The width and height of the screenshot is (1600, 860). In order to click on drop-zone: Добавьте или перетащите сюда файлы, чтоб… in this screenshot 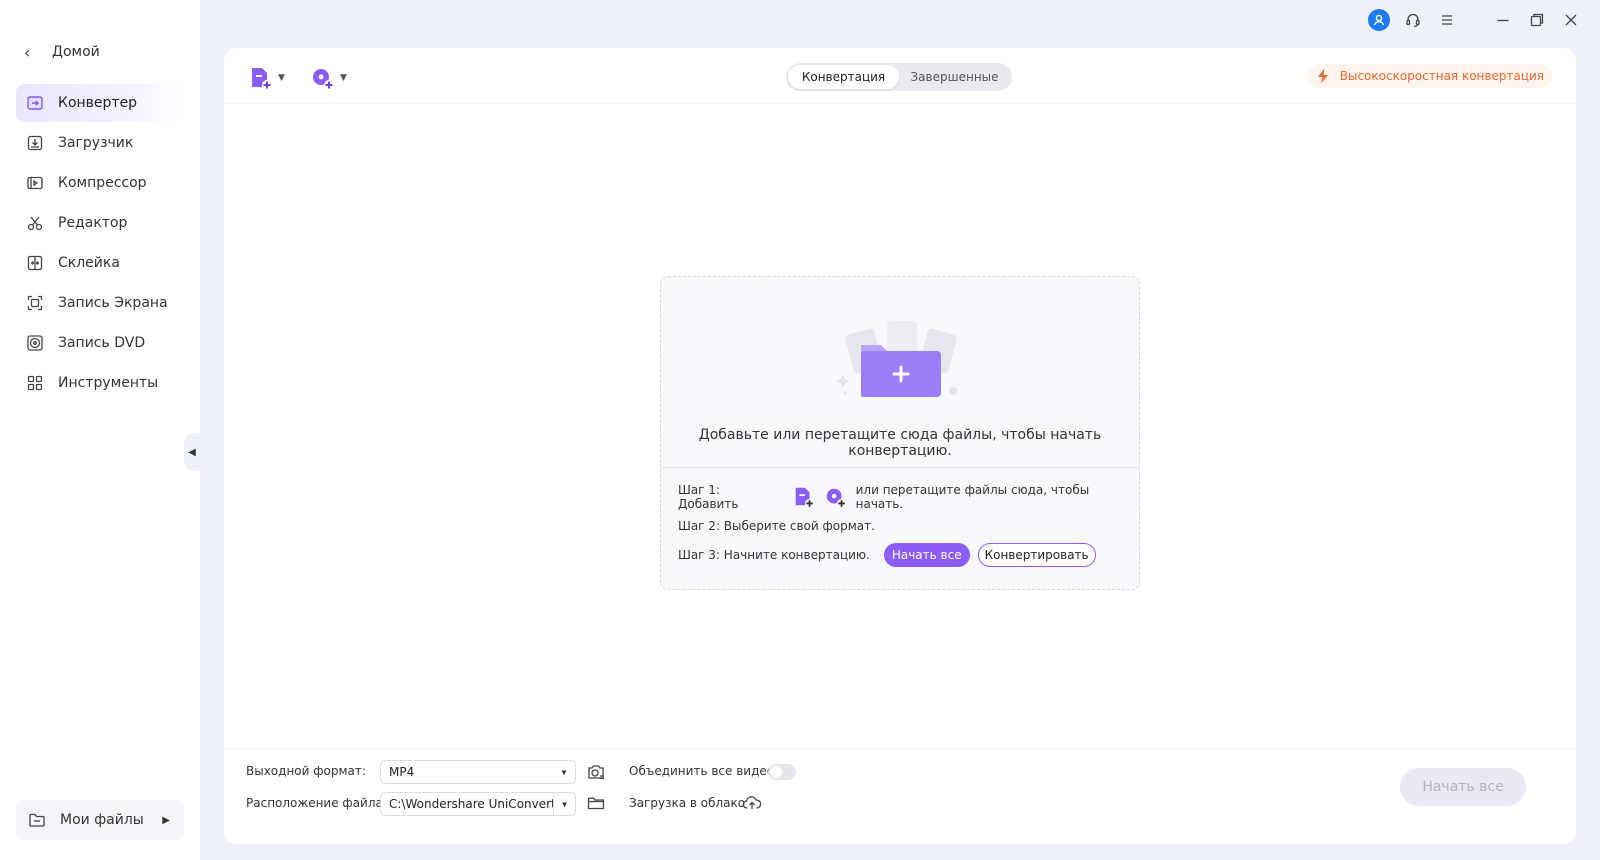, I will do `click(900, 433)`.